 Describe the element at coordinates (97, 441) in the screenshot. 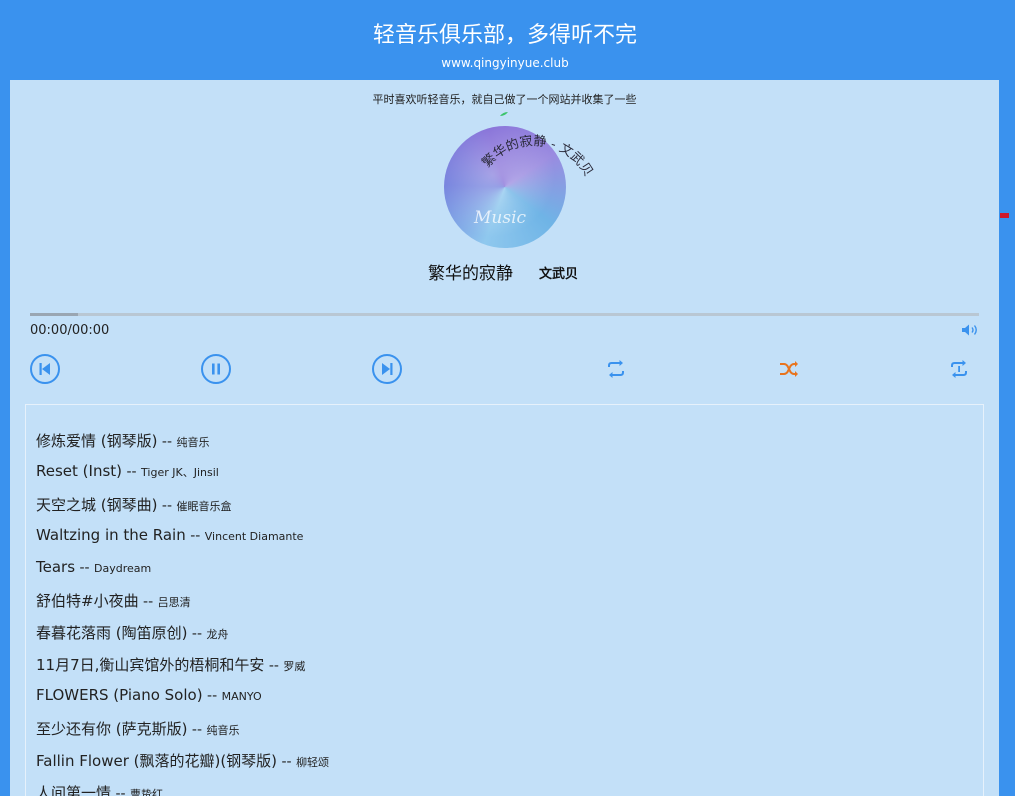

I see `track-title: 修炼爱情 (钢琴版)` at that location.